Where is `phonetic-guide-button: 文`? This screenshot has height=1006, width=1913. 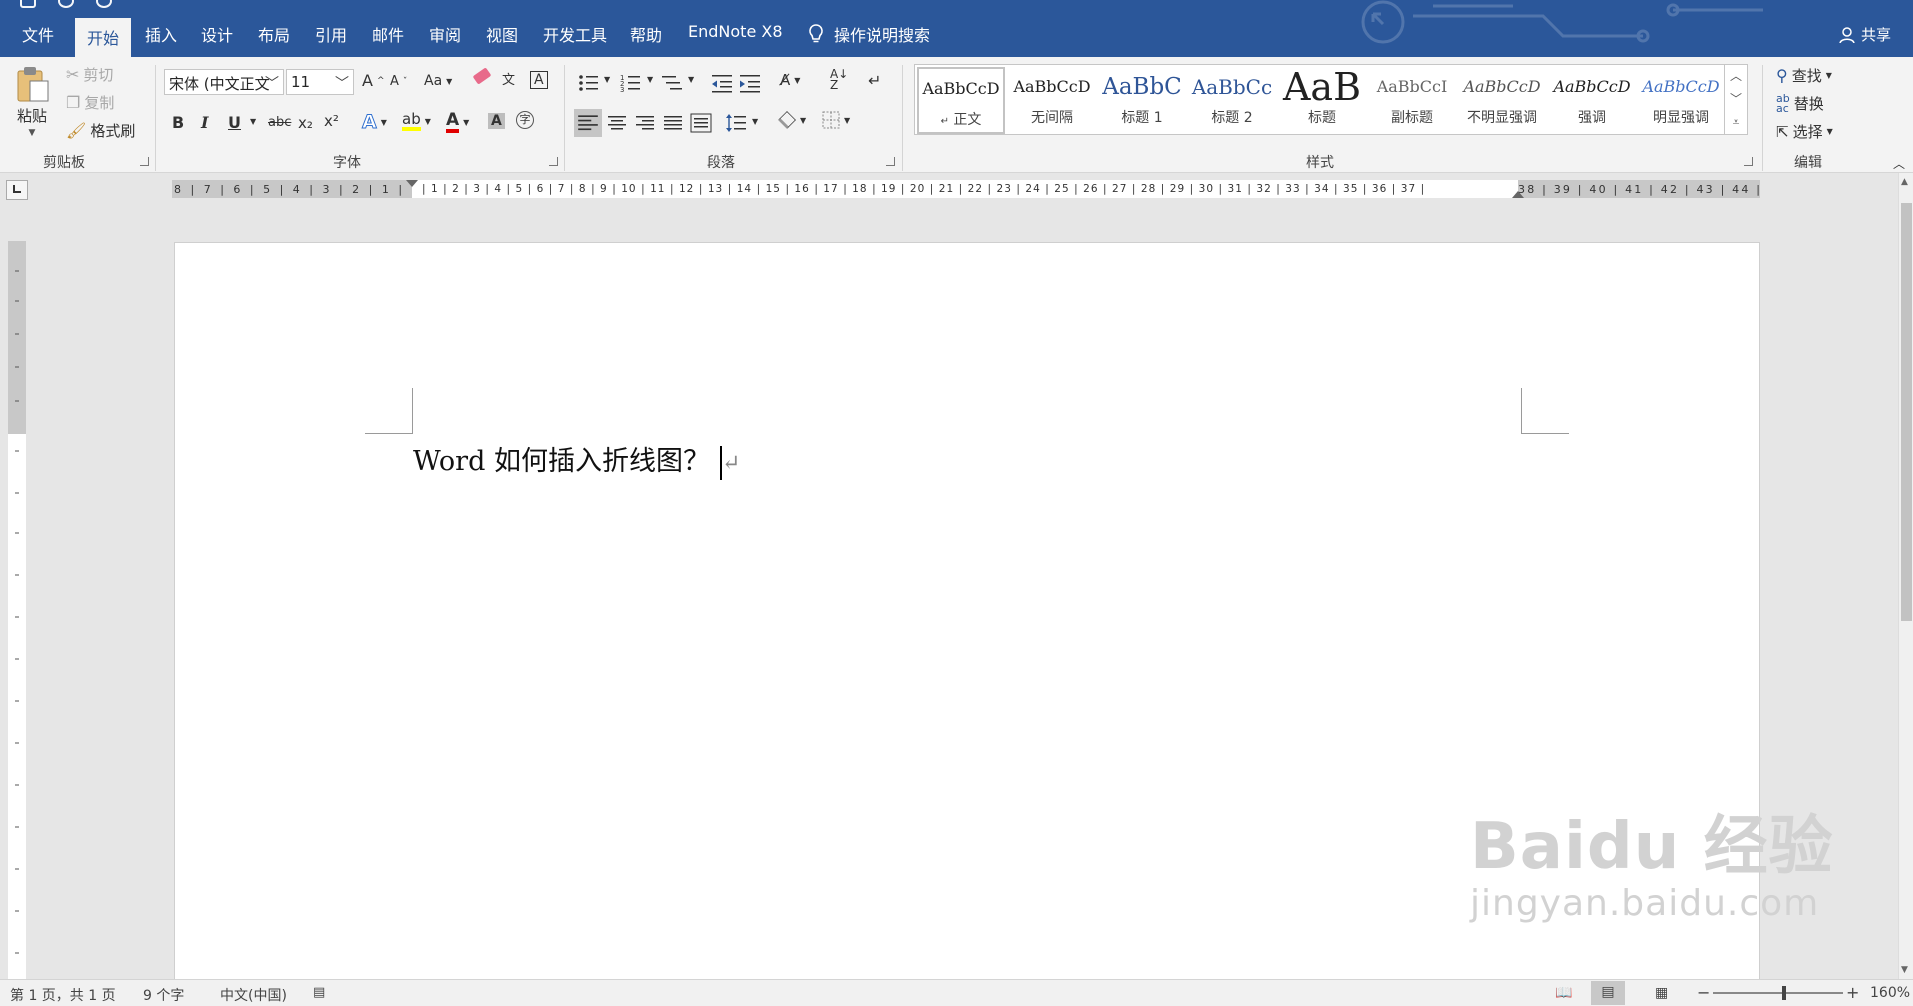 phonetic-guide-button: 文 is located at coordinates (508, 78).